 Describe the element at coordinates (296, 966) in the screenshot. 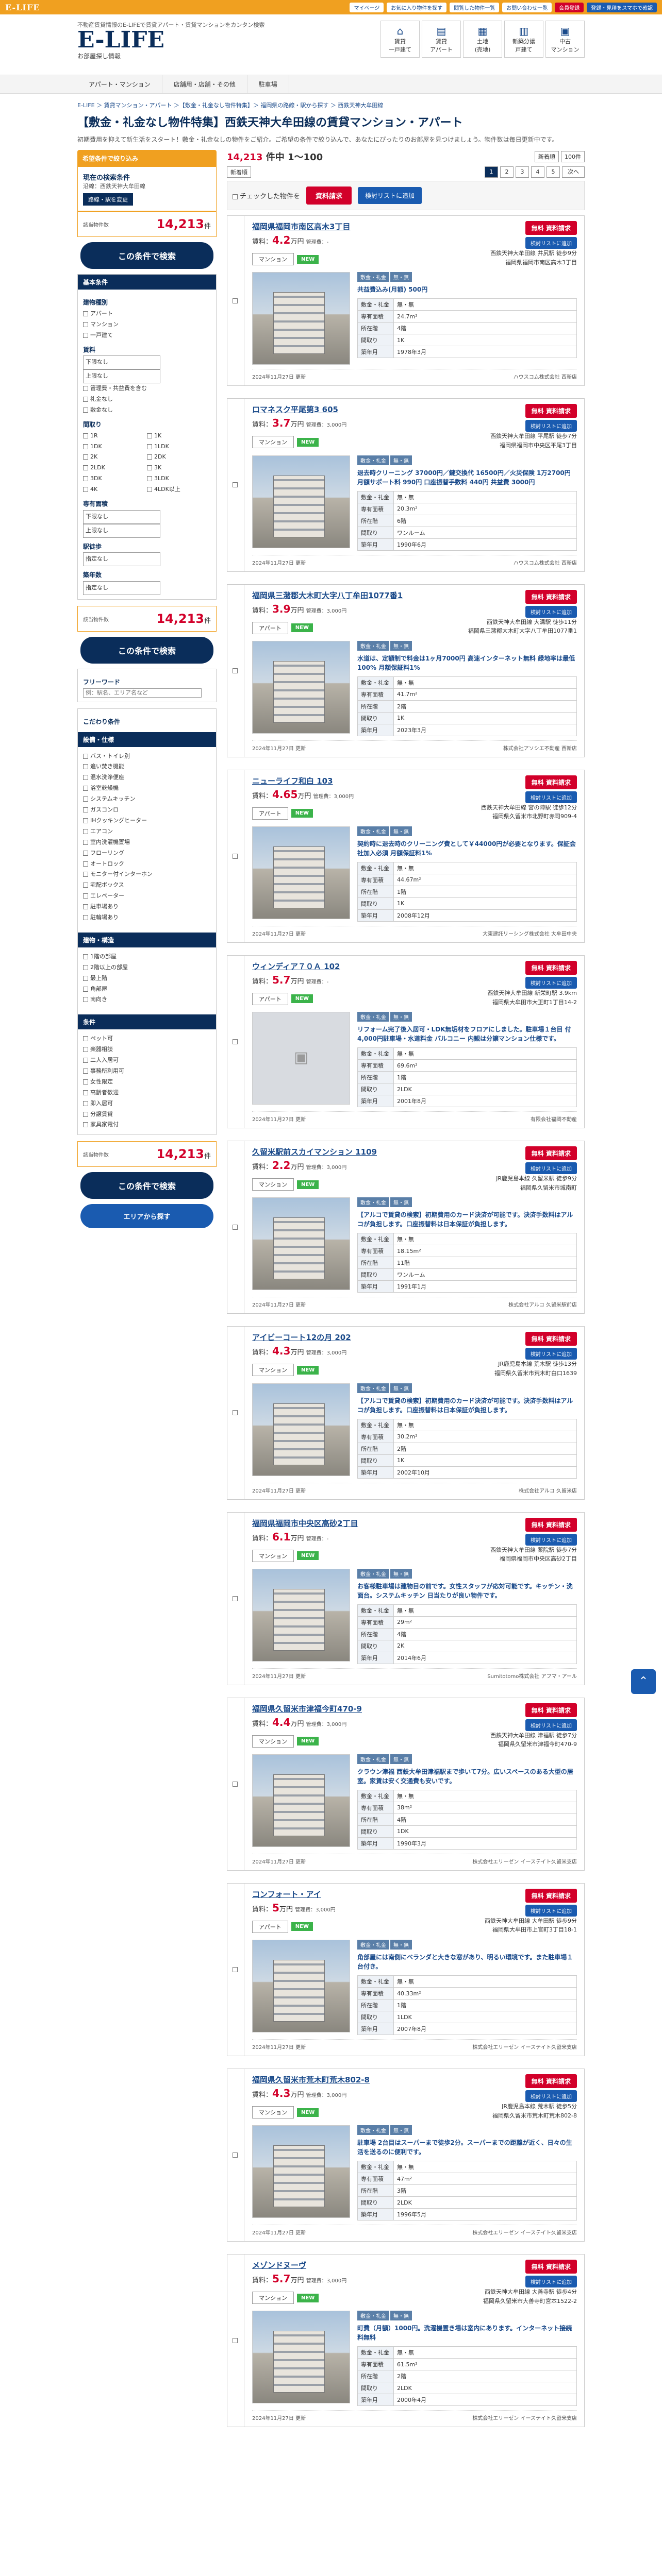

I see `property-name: ウィンディア７０Ａ 102` at that location.